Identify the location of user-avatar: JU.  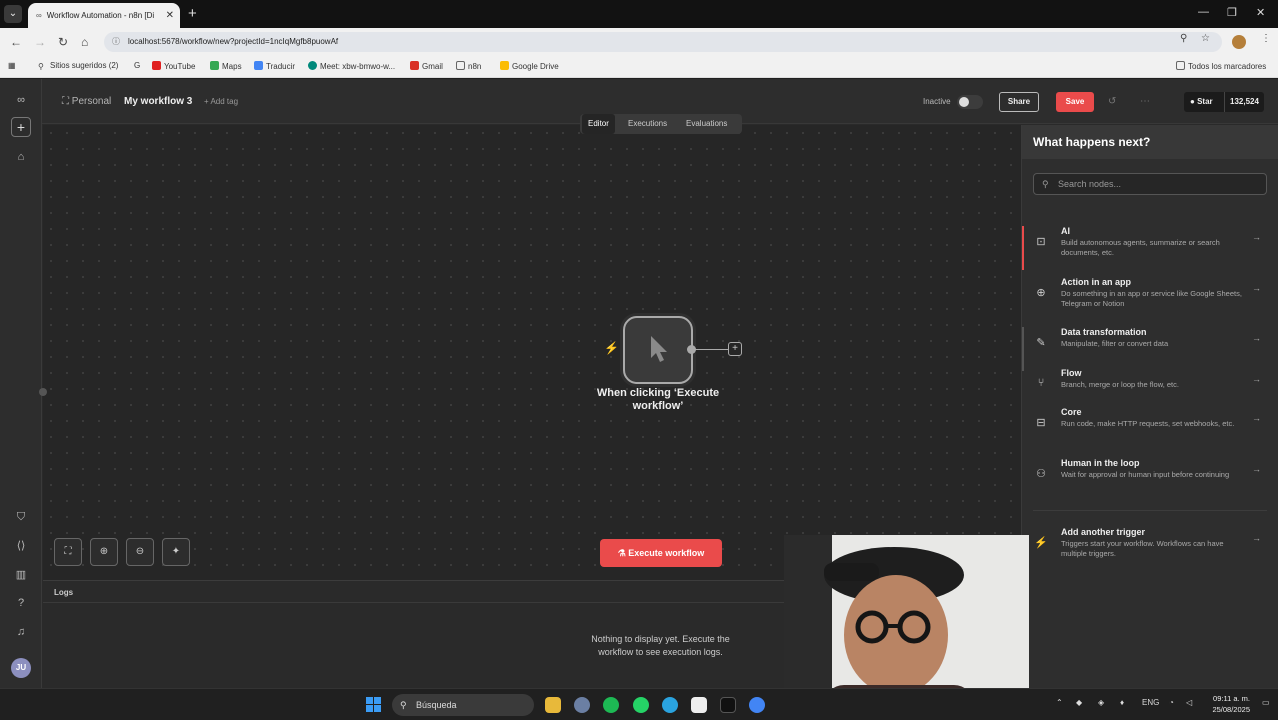
(21, 668).